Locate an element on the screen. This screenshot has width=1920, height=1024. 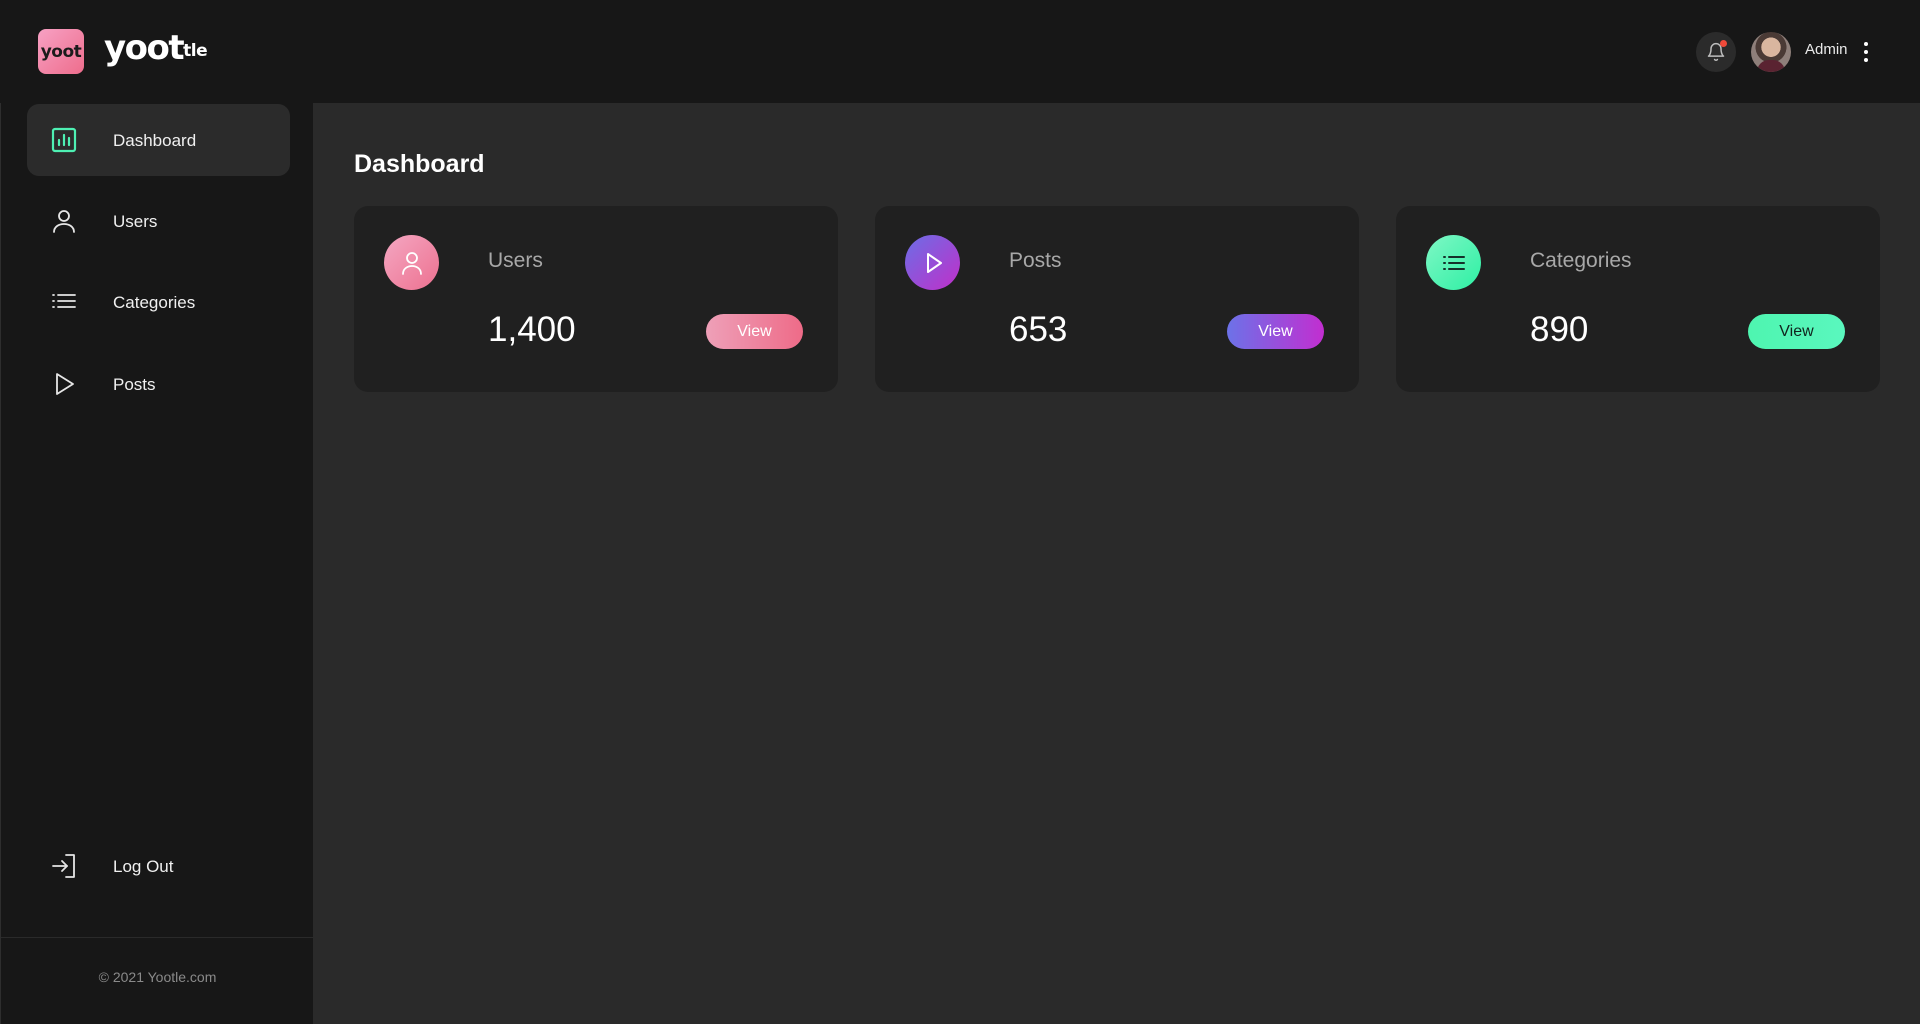
sidebar-item-dashboard: Dashboard is located at coordinates (158, 140).